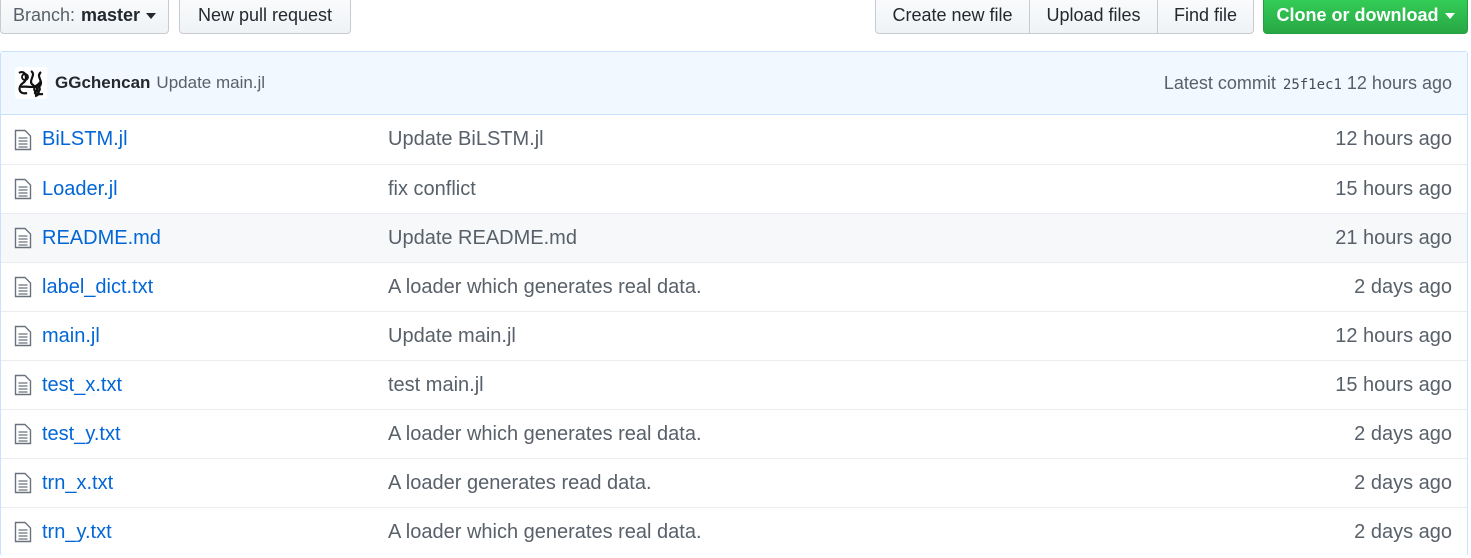 Image resolution: width=1471 pixels, height=558 pixels. I want to click on clone-label: Clone or download, so click(1357, 14).